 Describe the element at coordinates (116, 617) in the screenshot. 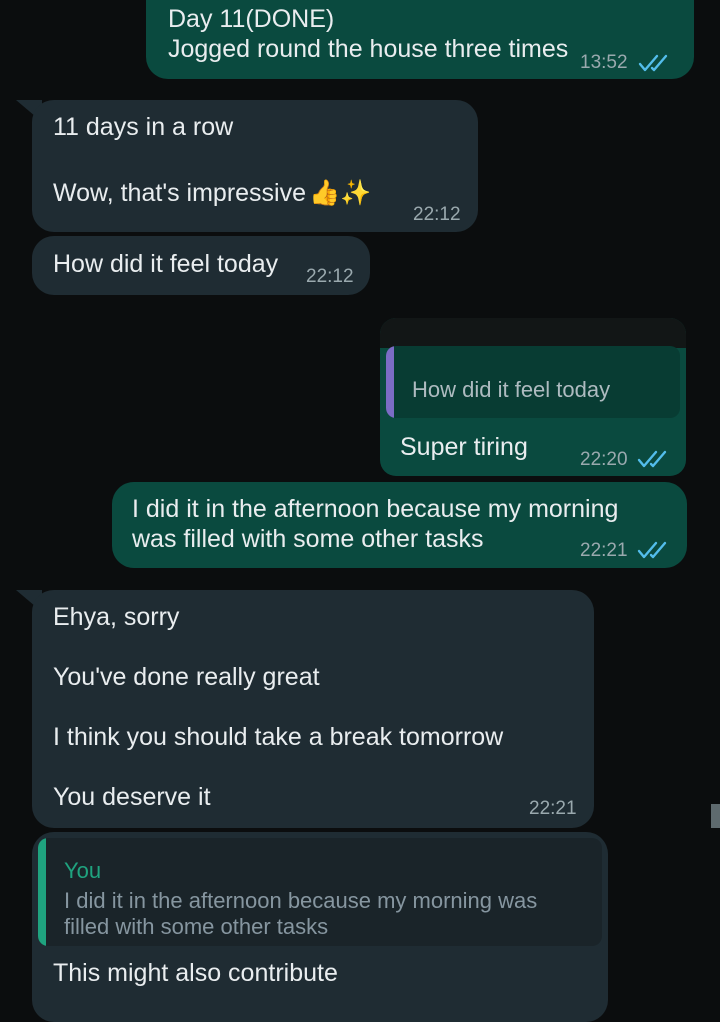

I see `message-line: Ehya, sorry` at that location.